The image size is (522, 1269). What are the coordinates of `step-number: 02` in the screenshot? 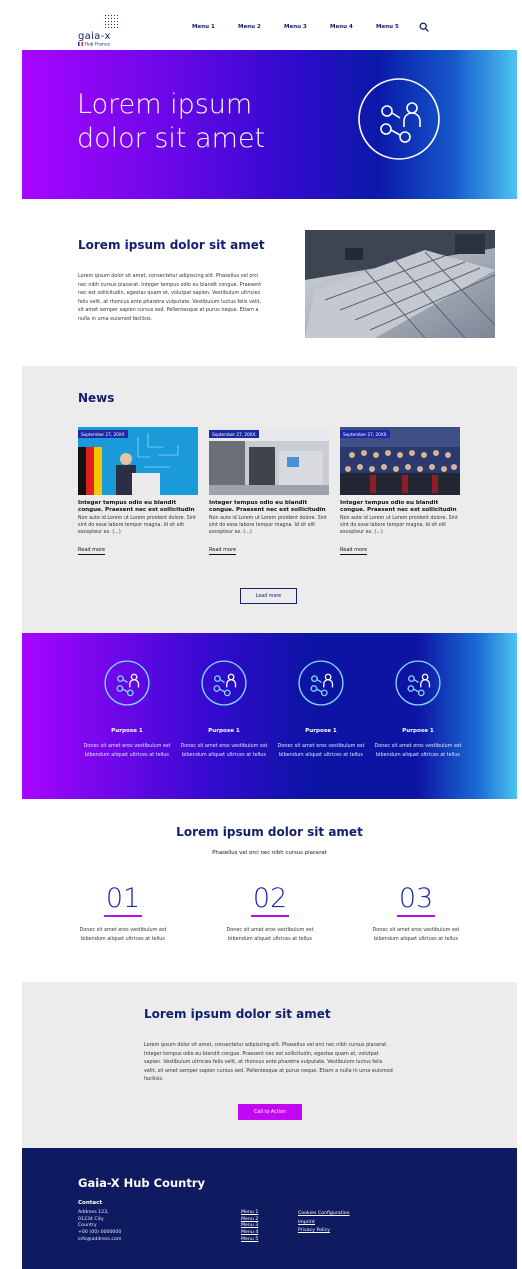 It's located at (270, 898).